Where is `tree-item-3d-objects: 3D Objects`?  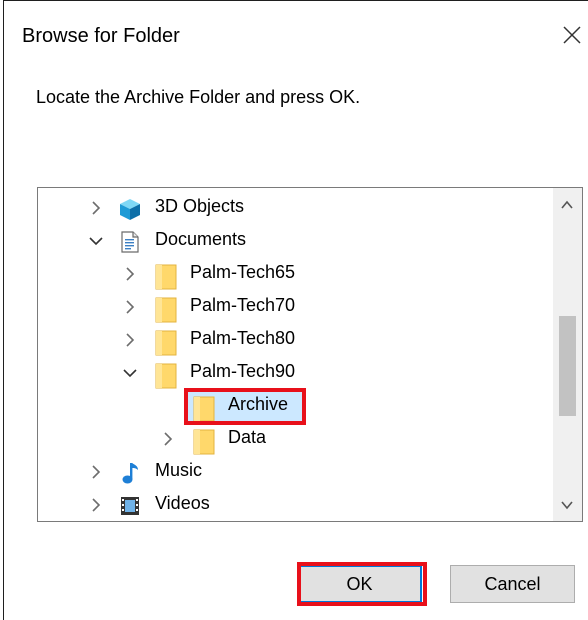
tree-item-3d-objects: 3D Objects is located at coordinates (293, 208).